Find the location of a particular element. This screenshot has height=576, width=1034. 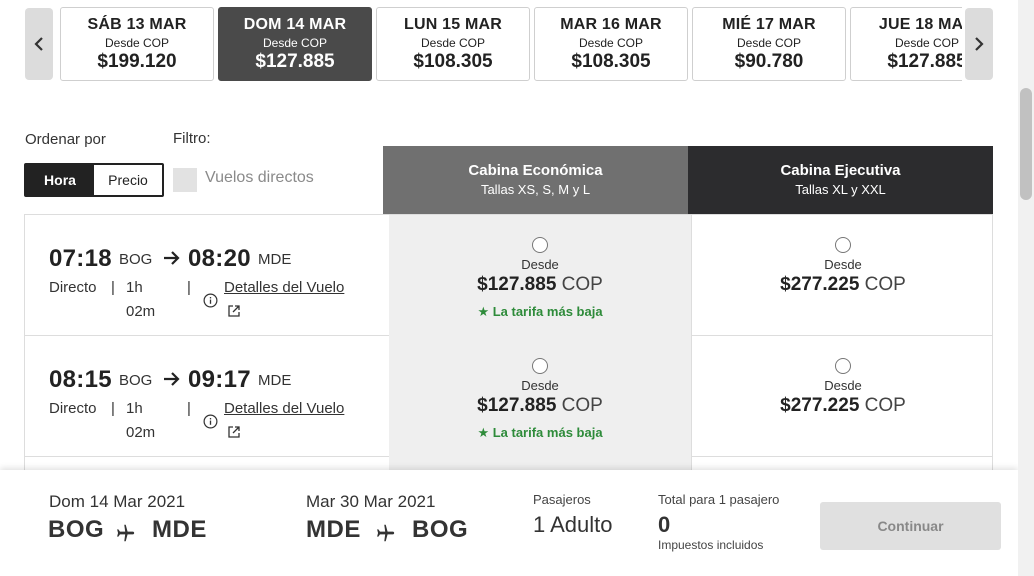

sort-by-price-button: Precio is located at coordinates (128, 180).